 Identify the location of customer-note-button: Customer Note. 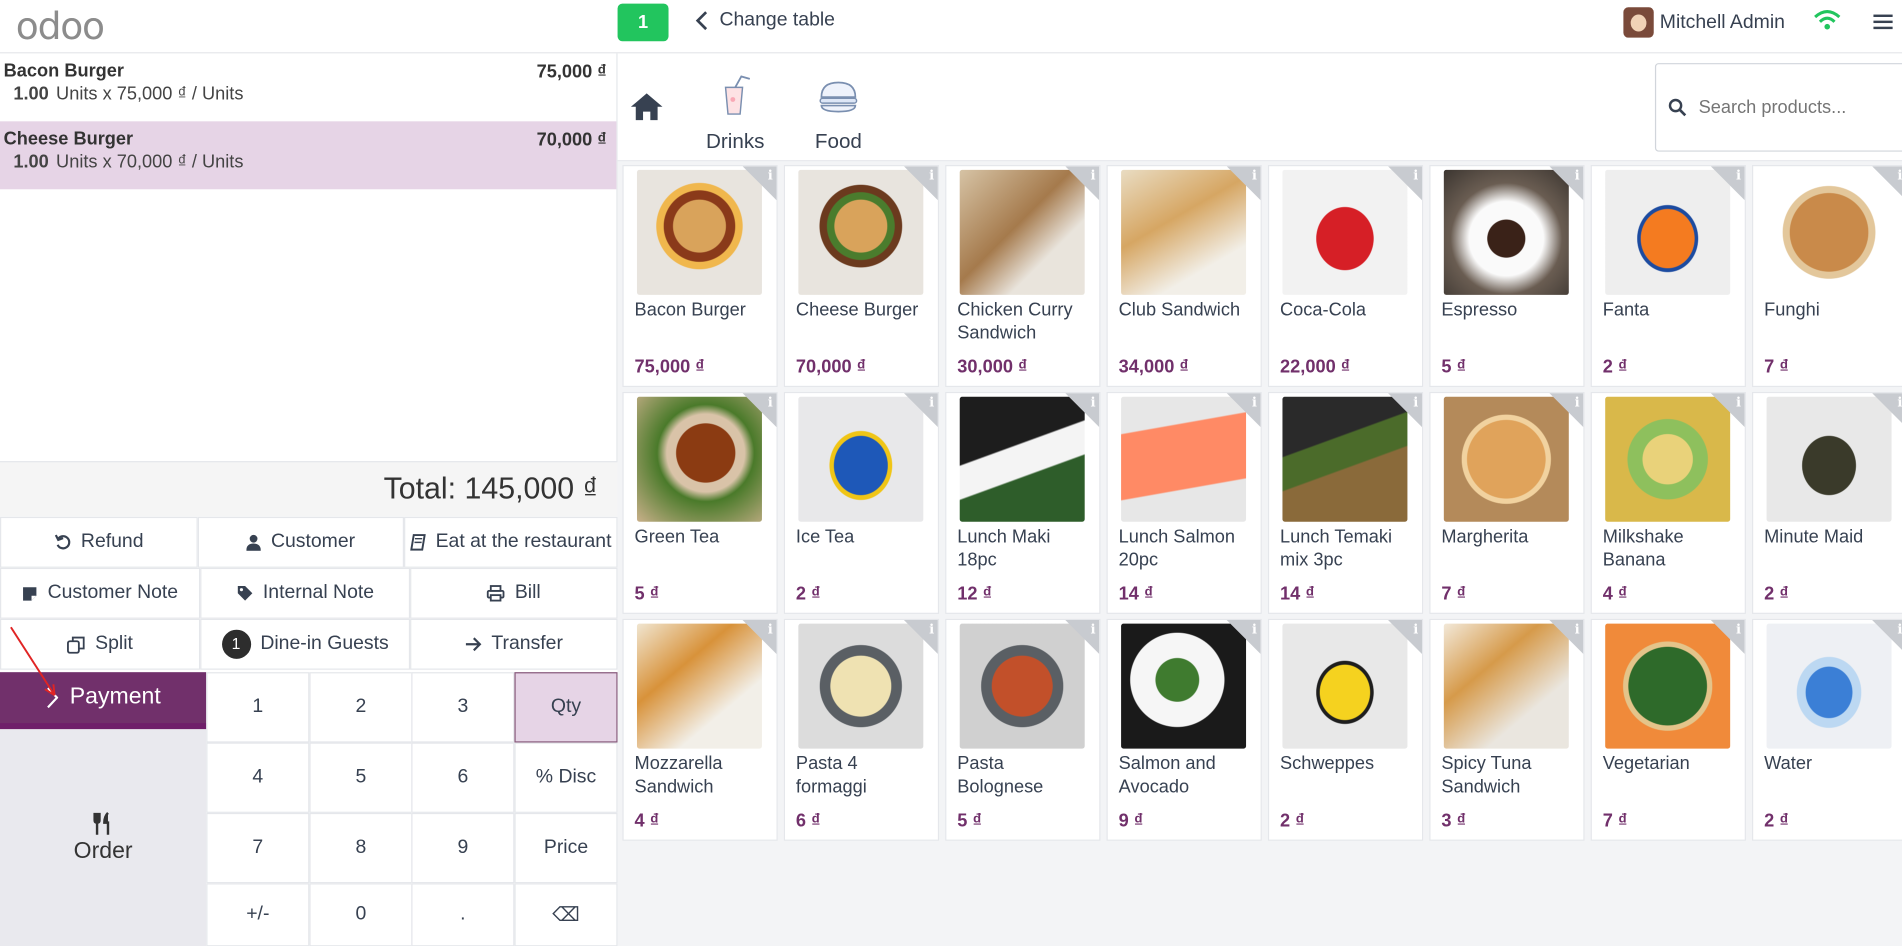
(100, 593).